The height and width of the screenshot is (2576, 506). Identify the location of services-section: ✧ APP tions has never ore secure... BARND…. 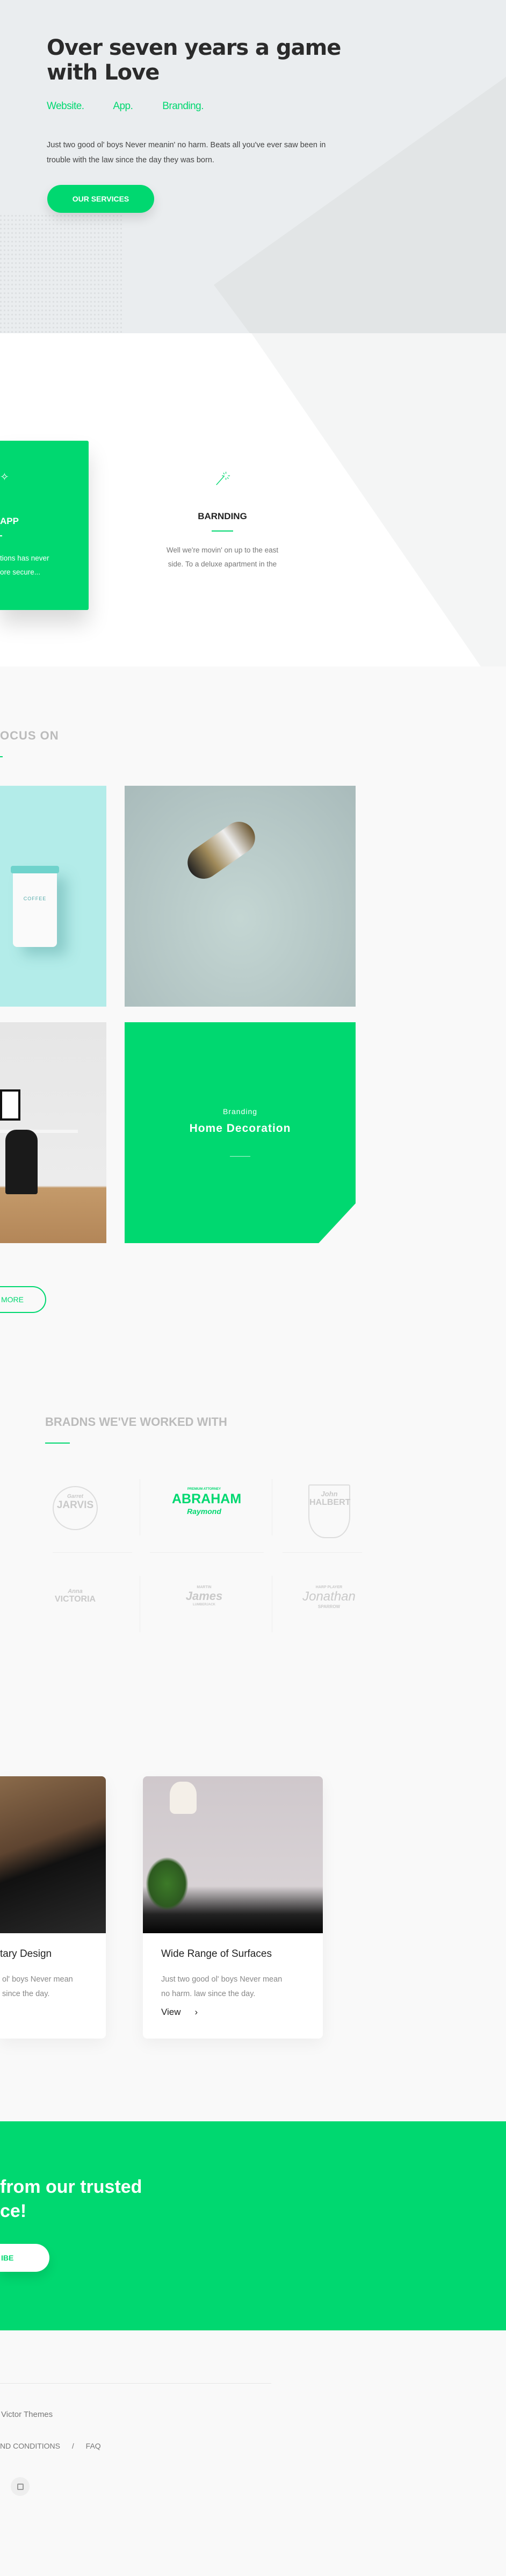
(253, 499).